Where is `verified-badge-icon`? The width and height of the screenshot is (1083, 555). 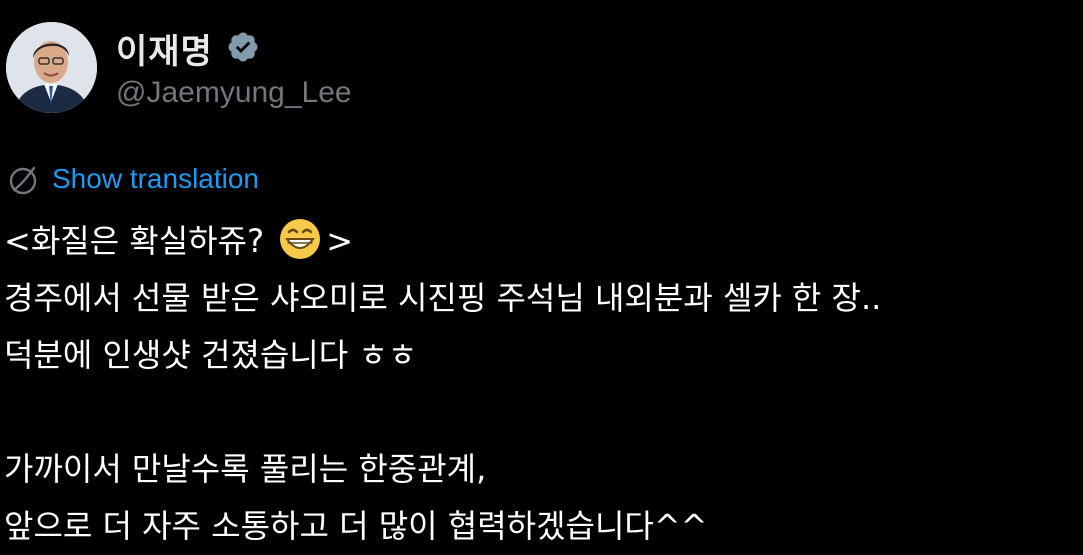 verified-badge-icon is located at coordinates (243, 47).